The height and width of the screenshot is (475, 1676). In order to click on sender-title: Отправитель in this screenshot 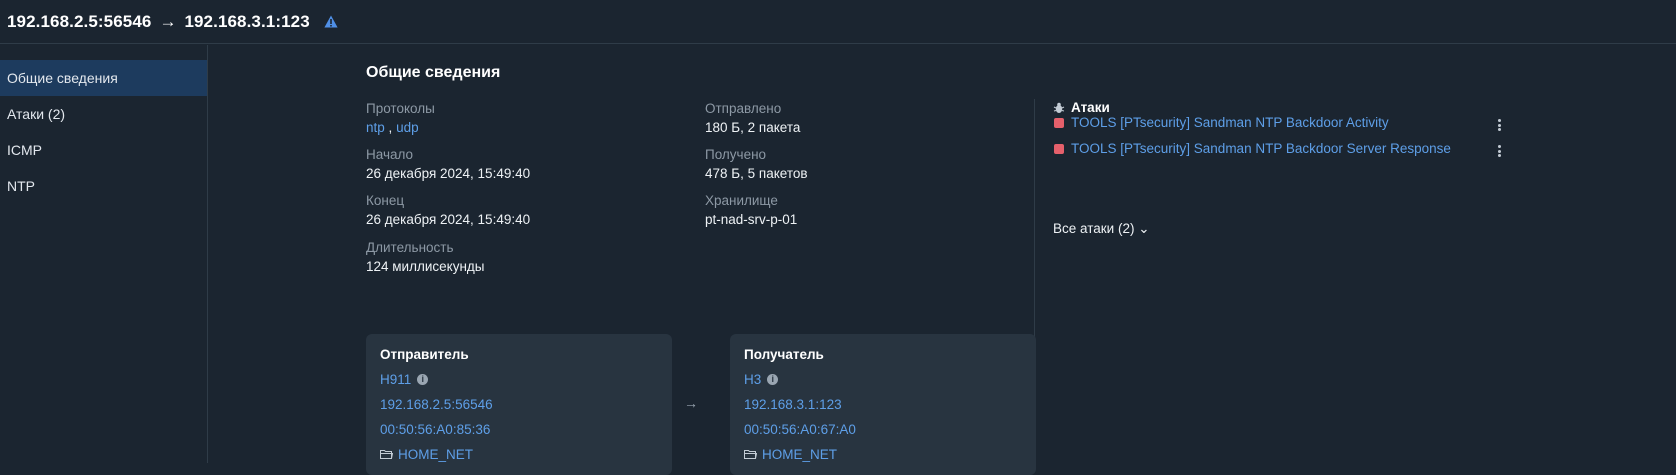, I will do `click(424, 354)`.